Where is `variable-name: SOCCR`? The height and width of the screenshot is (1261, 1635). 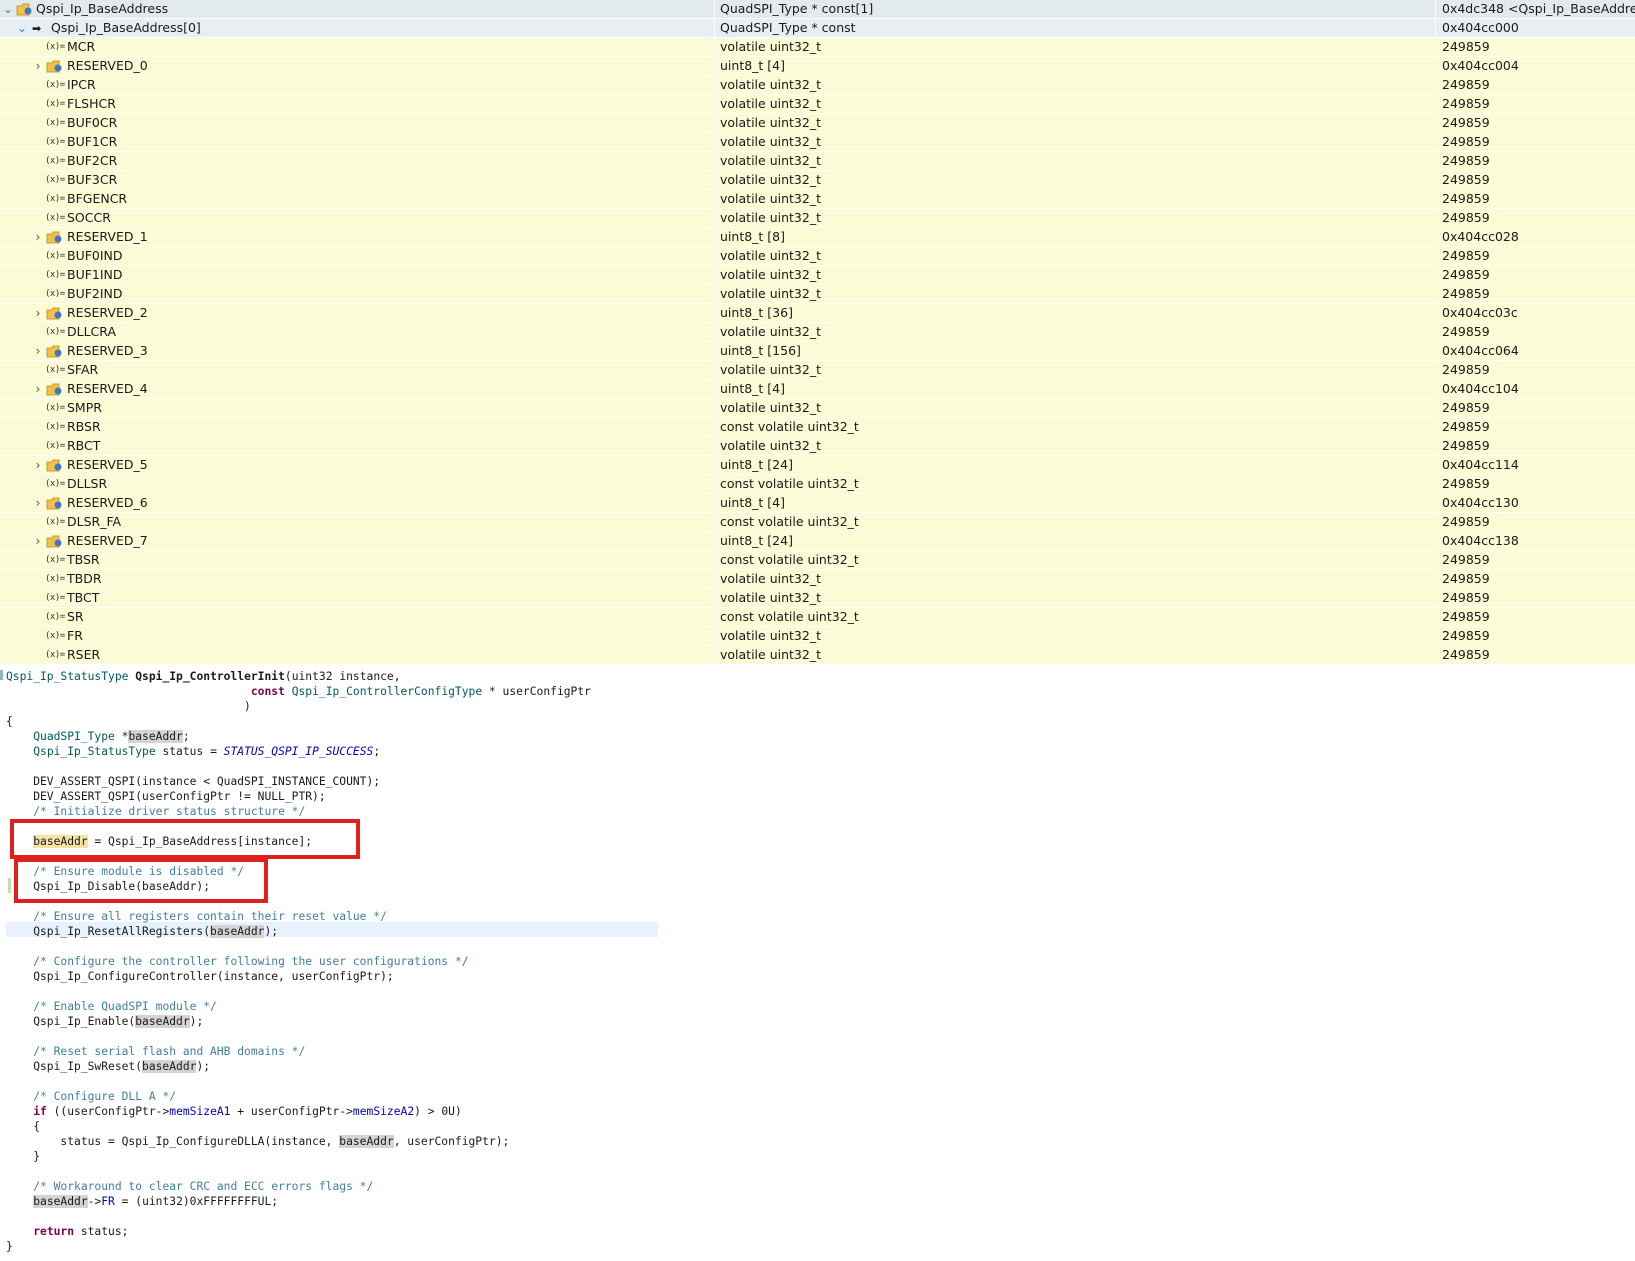 variable-name: SOCCR is located at coordinates (89, 217).